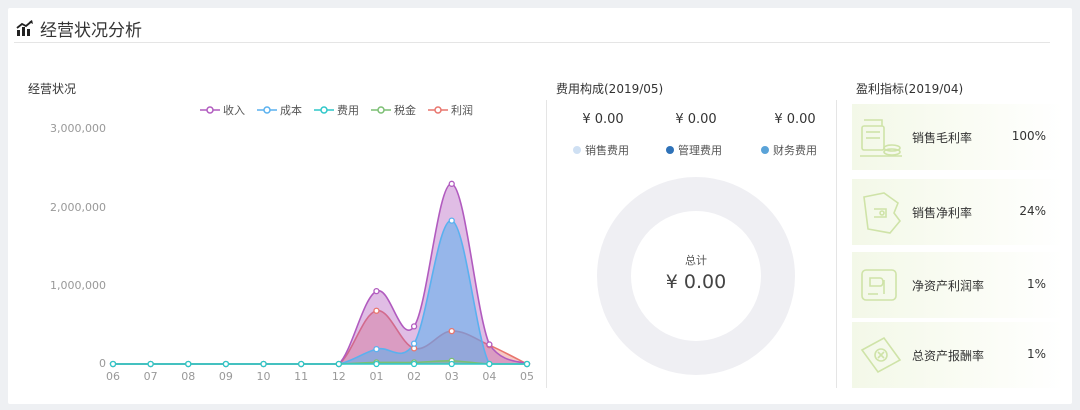 This screenshot has height=410, width=1080. I want to click on legend-item-admin-expense: 管理费用, so click(694, 150).